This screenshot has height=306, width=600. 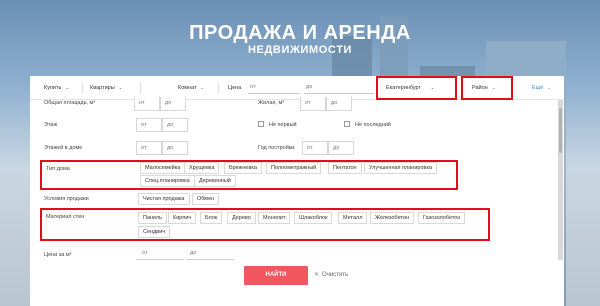 I want to click on hero-title: ПРОДАЖА И АРЕНДА, so click(x=300, y=33).